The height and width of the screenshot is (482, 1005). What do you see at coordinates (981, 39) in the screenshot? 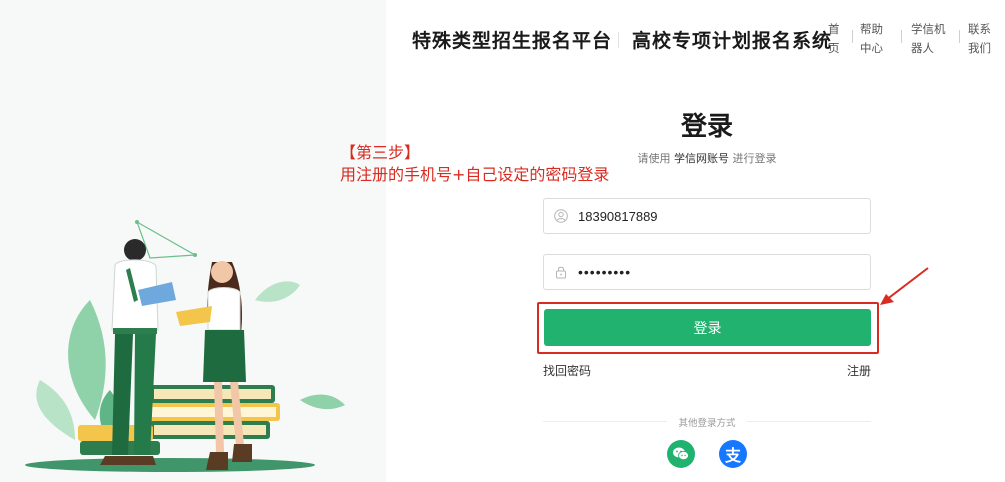
I see `nav-contact-link: 联系我们` at bounding box center [981, 39].